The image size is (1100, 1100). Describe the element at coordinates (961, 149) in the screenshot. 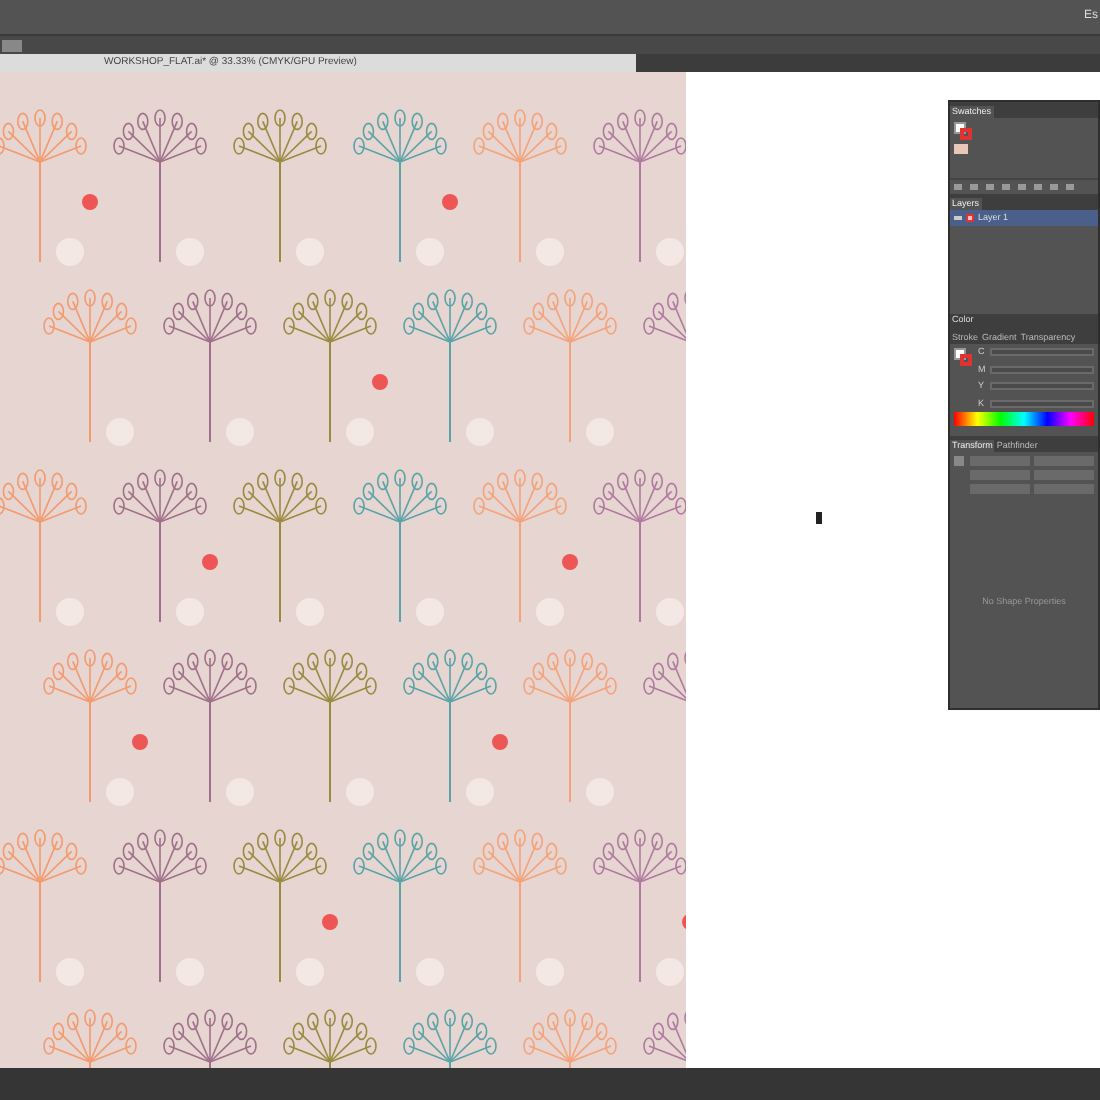

I see `swatch-icon` at that location.